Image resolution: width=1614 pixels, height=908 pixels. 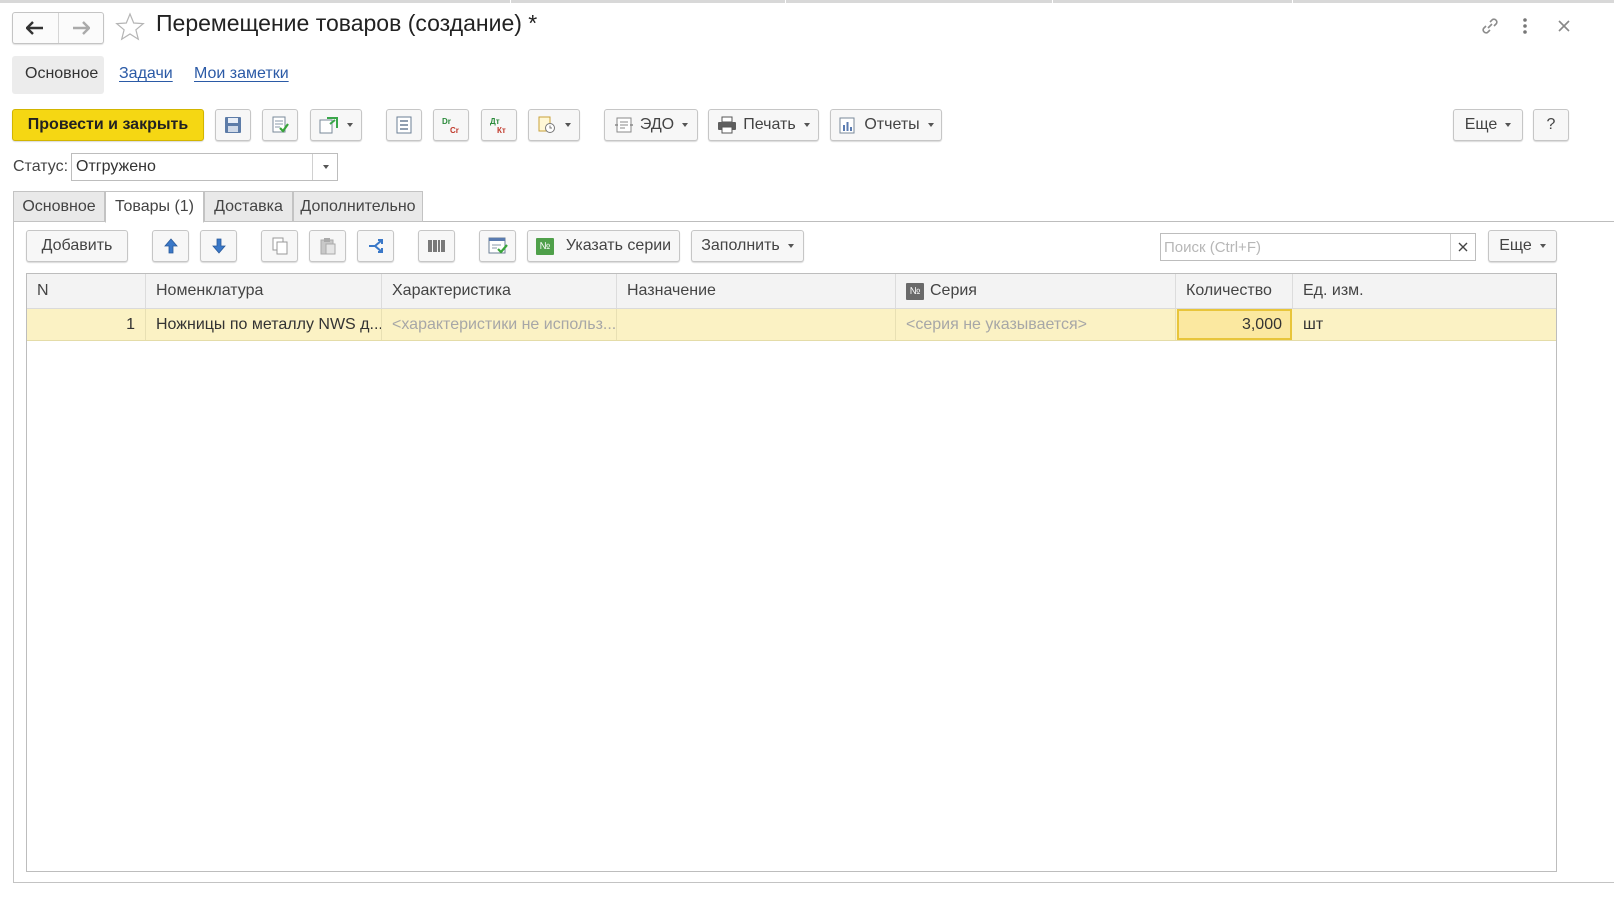 I want to click on reports-menu-button: Отчеты, so click(x=886, y=125).